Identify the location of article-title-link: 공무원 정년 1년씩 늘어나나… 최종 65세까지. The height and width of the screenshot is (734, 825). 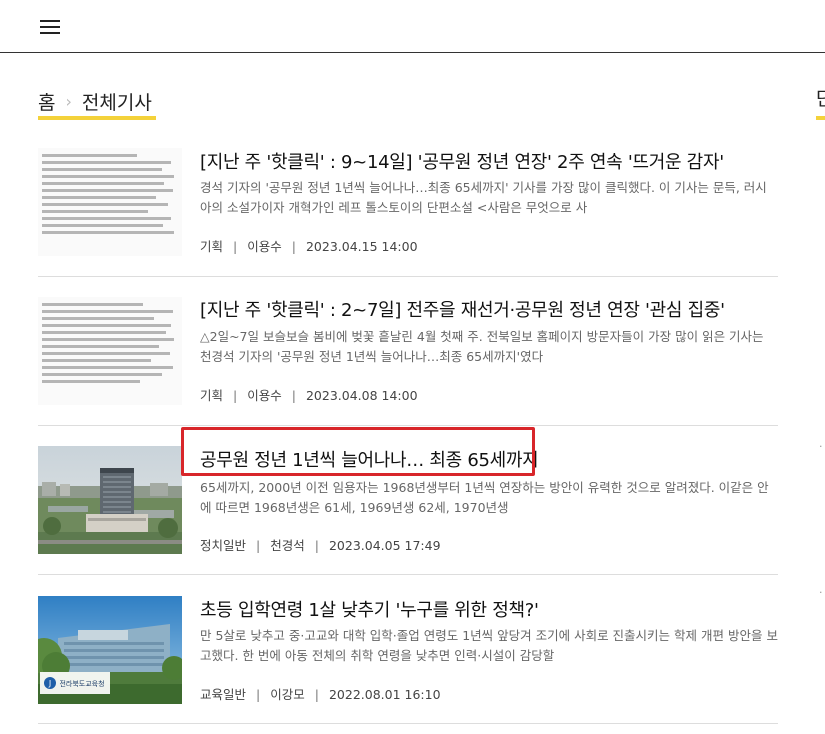
(369, 459).